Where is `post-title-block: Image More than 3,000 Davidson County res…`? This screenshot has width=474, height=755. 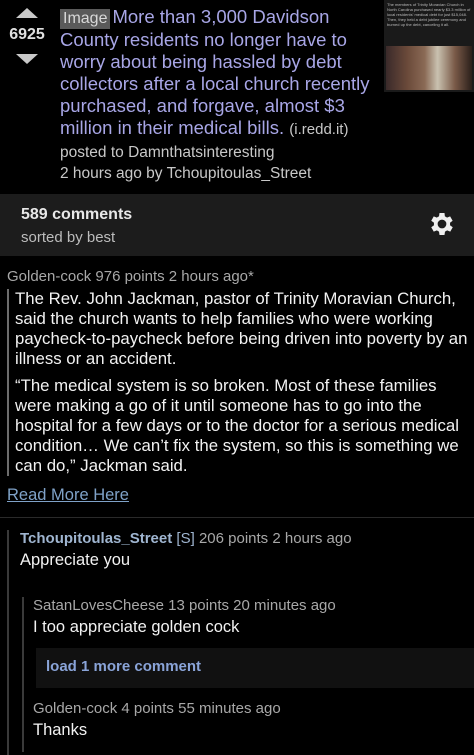
post-title-block: Image More than 3,000 Davidson County res… is located at coordinates (217, 73).